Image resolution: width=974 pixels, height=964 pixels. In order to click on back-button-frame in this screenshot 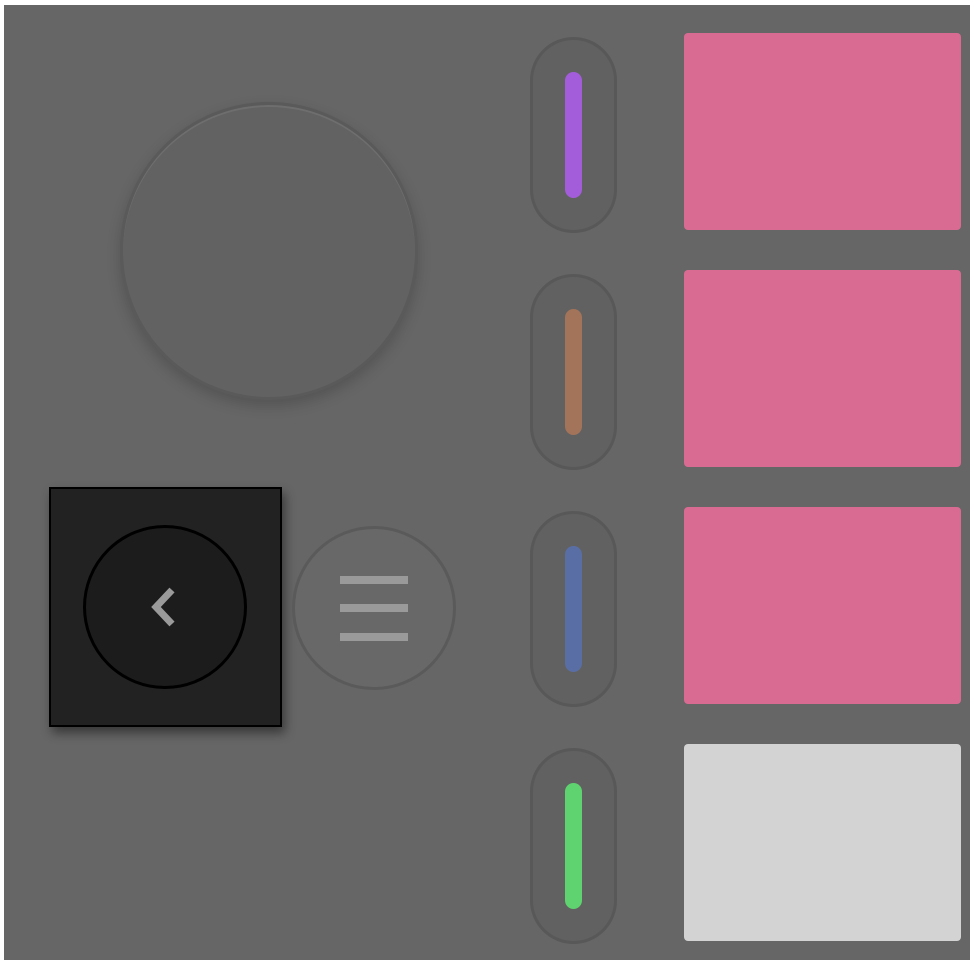, I will do `click(165, 607)`.